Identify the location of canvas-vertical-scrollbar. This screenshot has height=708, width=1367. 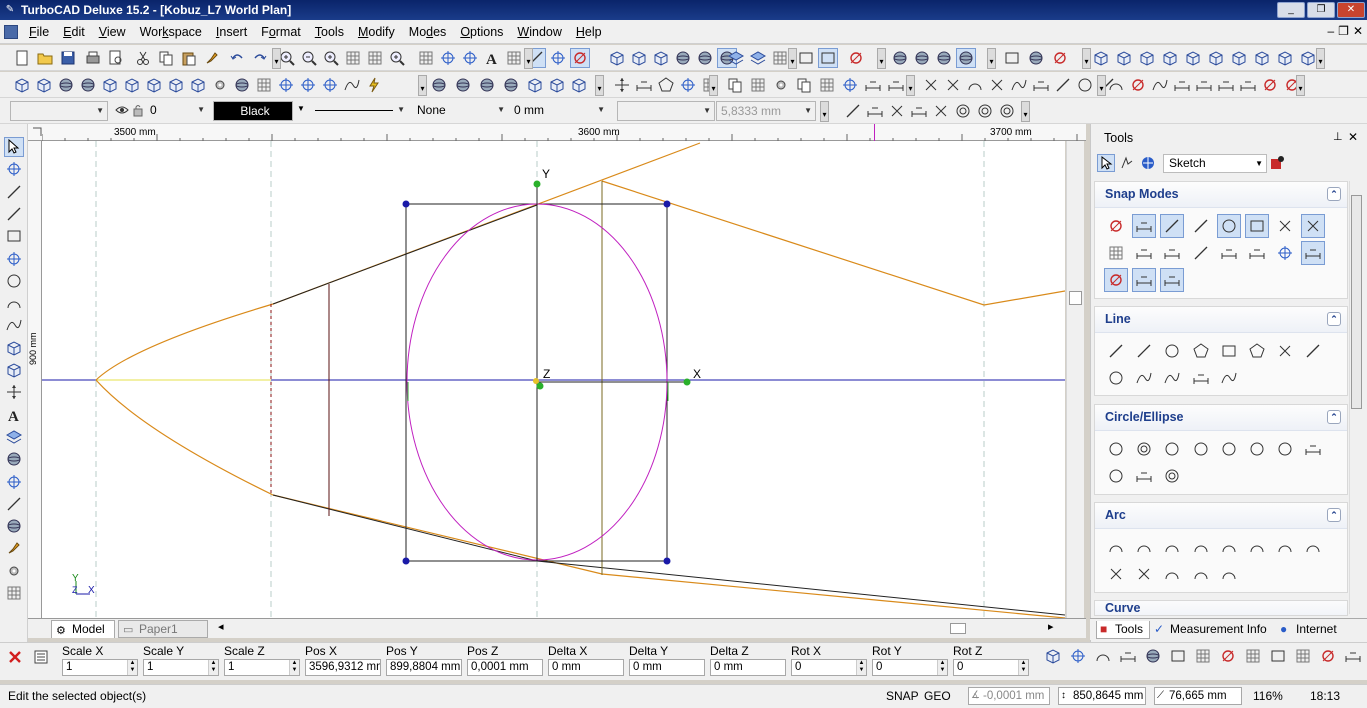
(1075, 379).